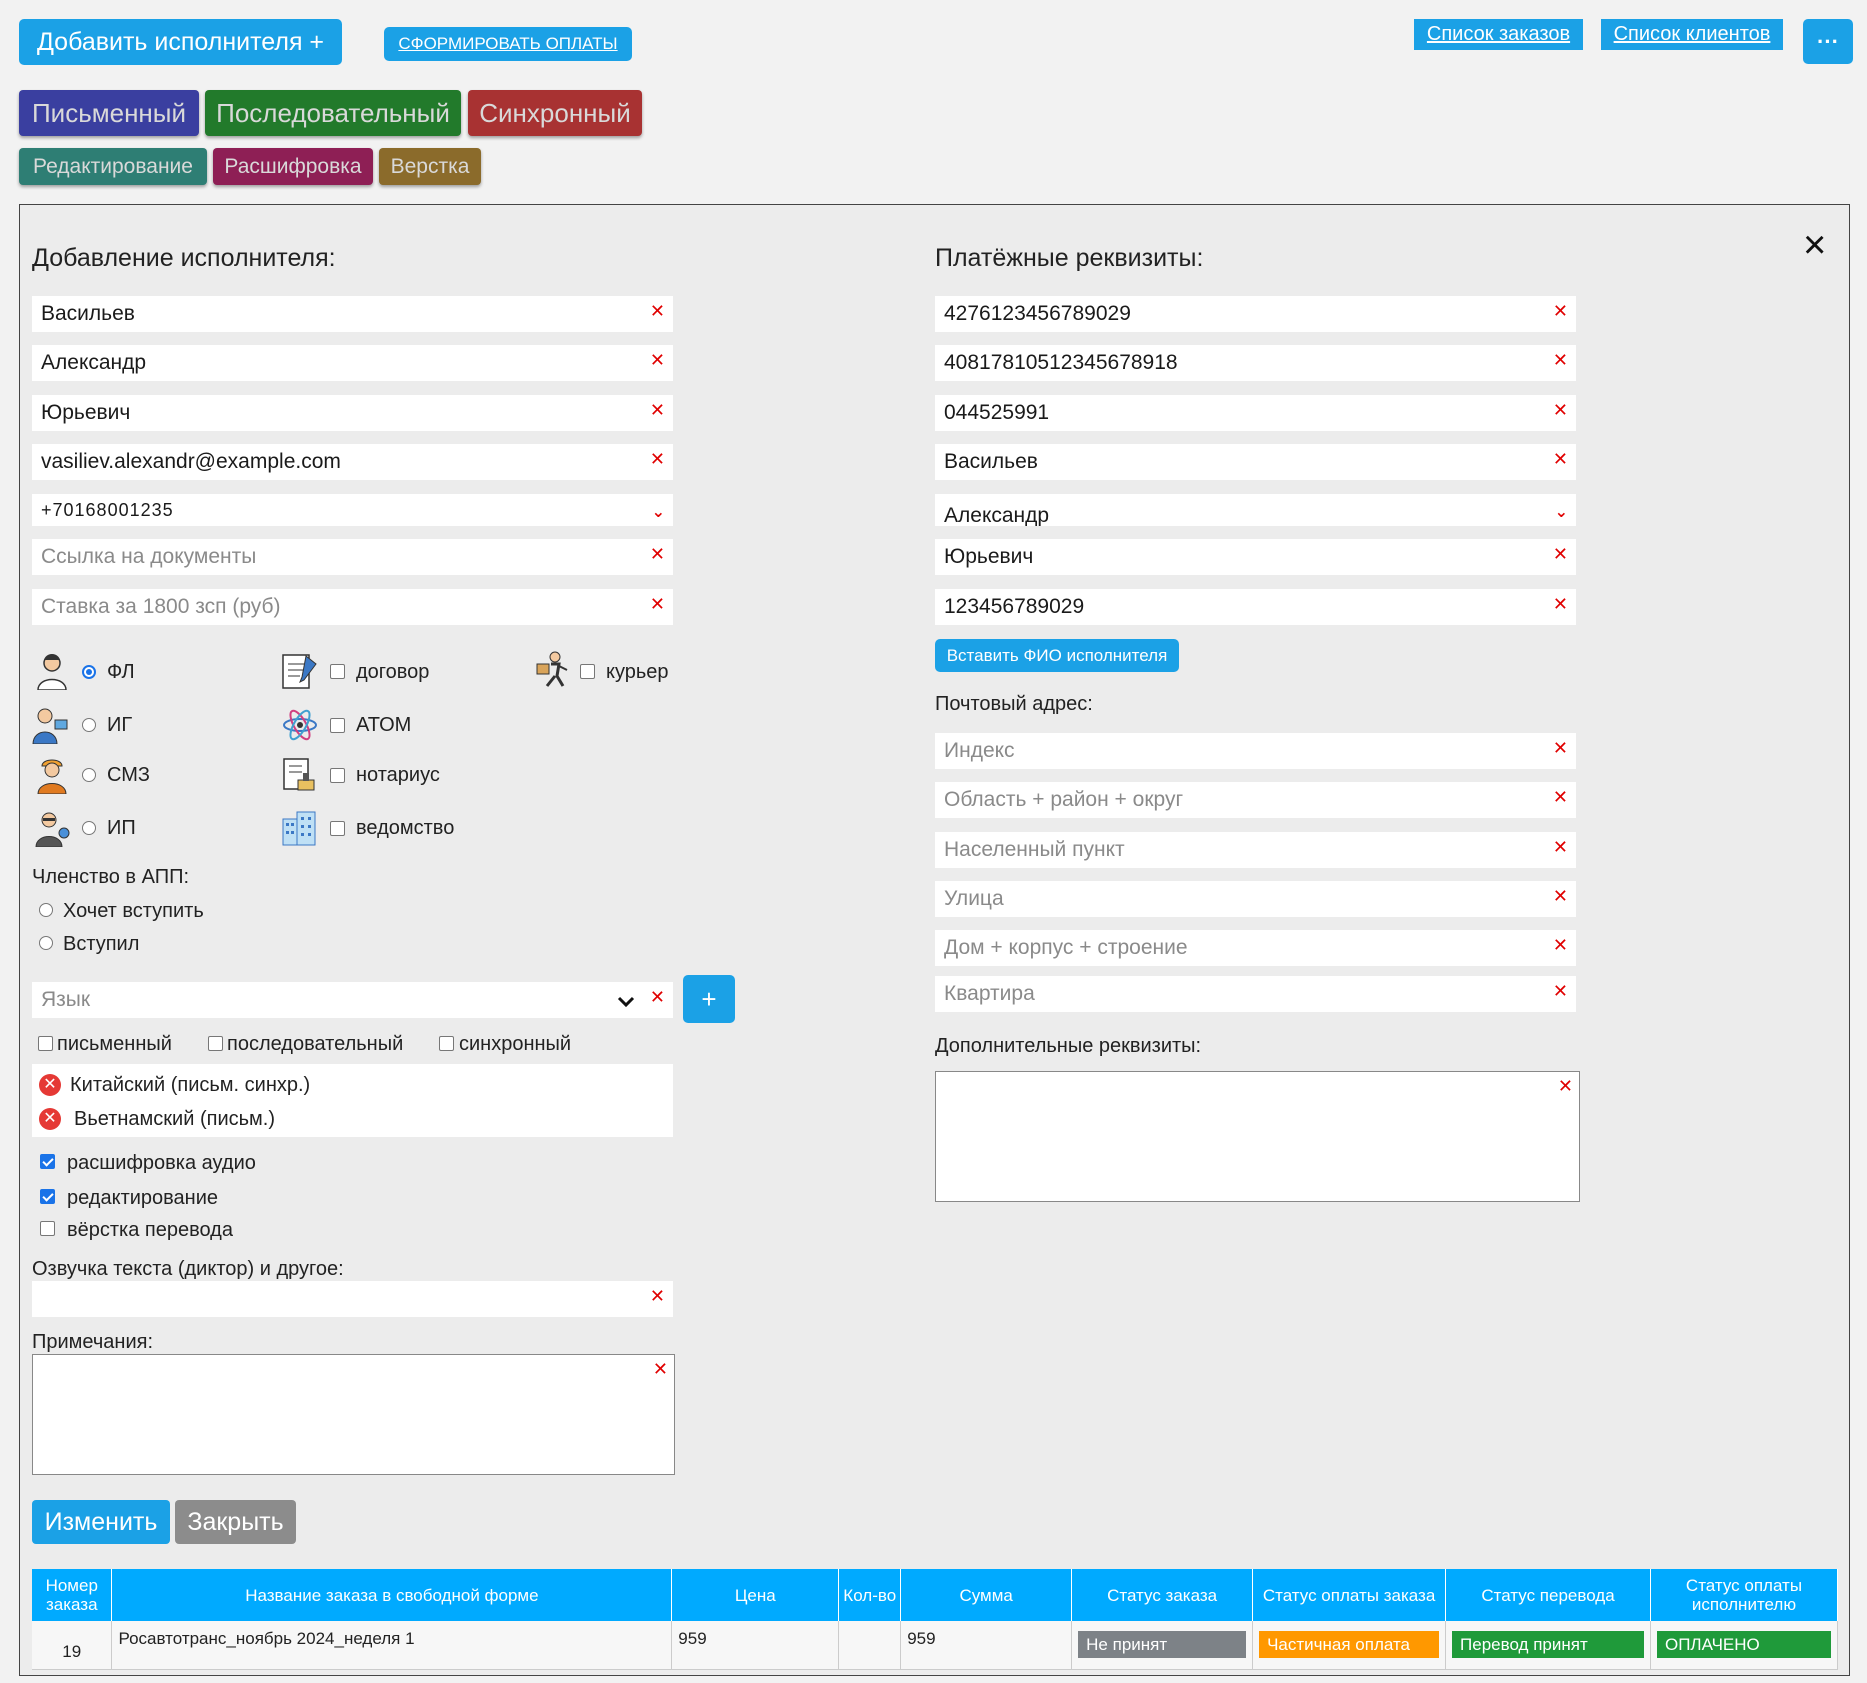  Describe the element at coordinates (1255, 413) in the screenshot. I see `bik-field: 044525991 ✕` at that location.